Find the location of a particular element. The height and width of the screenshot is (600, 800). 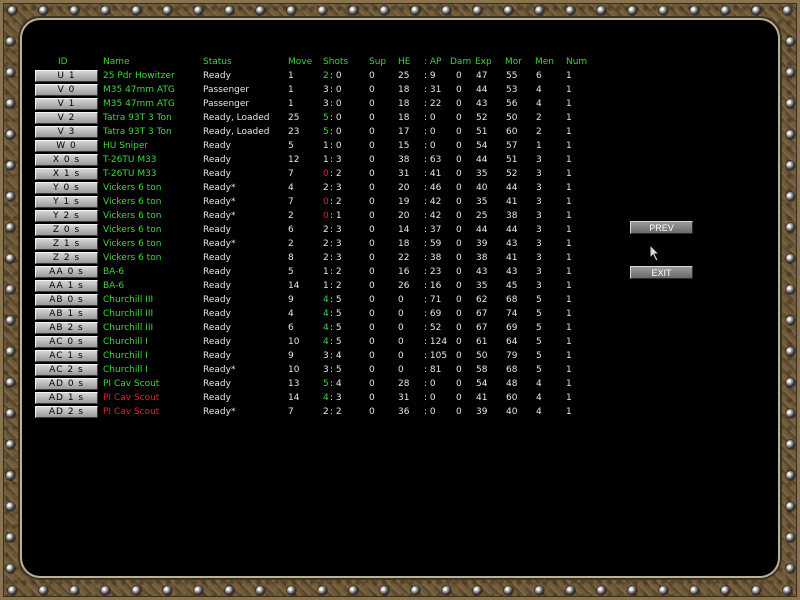

cell-exp: 58 is located at coordinates (482, 370).